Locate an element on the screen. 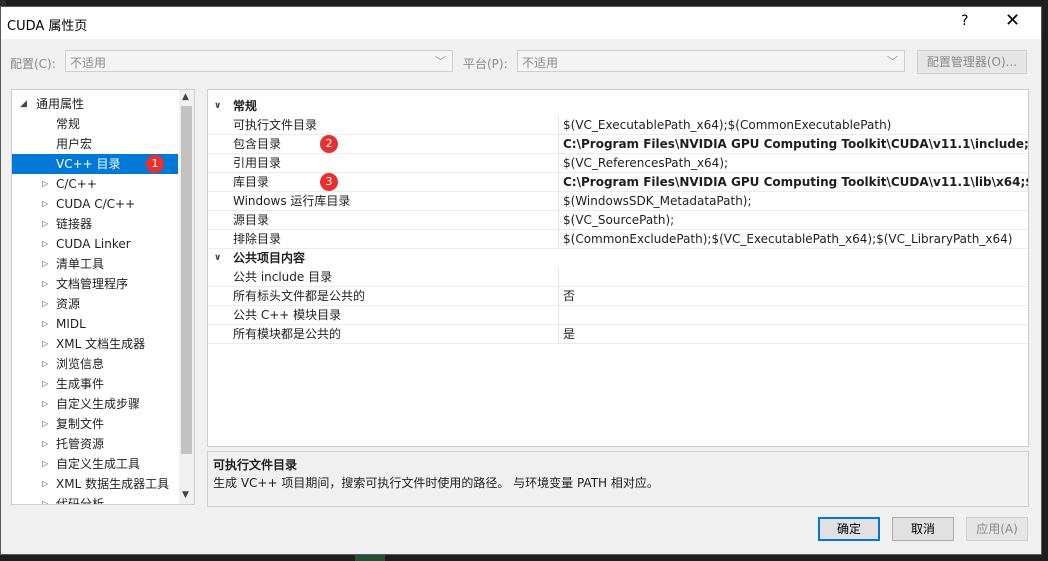 Image resolution: width=1048 pixels, height=561 pixels. tree-item: ▷ CUDA C/C++ is located at coordinates (95, 204).